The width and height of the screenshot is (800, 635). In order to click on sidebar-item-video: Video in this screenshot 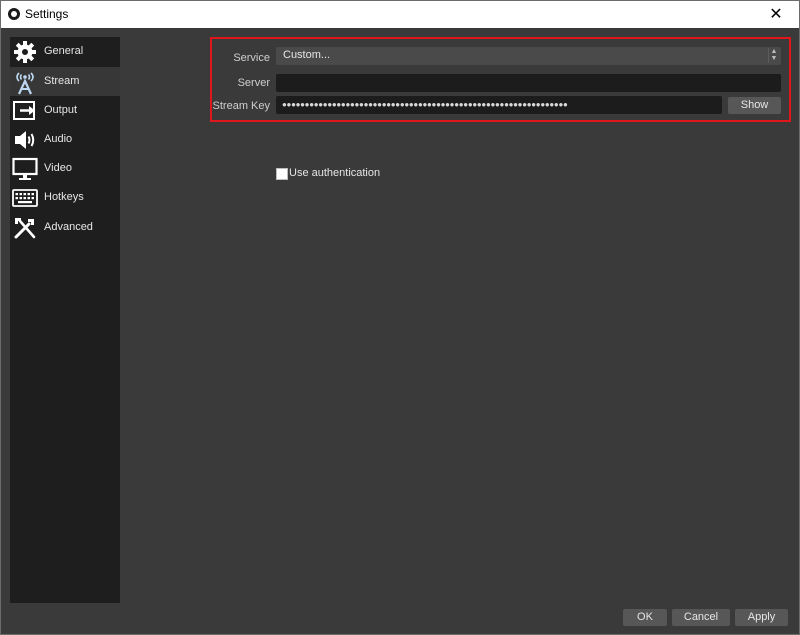, I will do `click(65, 168)`.